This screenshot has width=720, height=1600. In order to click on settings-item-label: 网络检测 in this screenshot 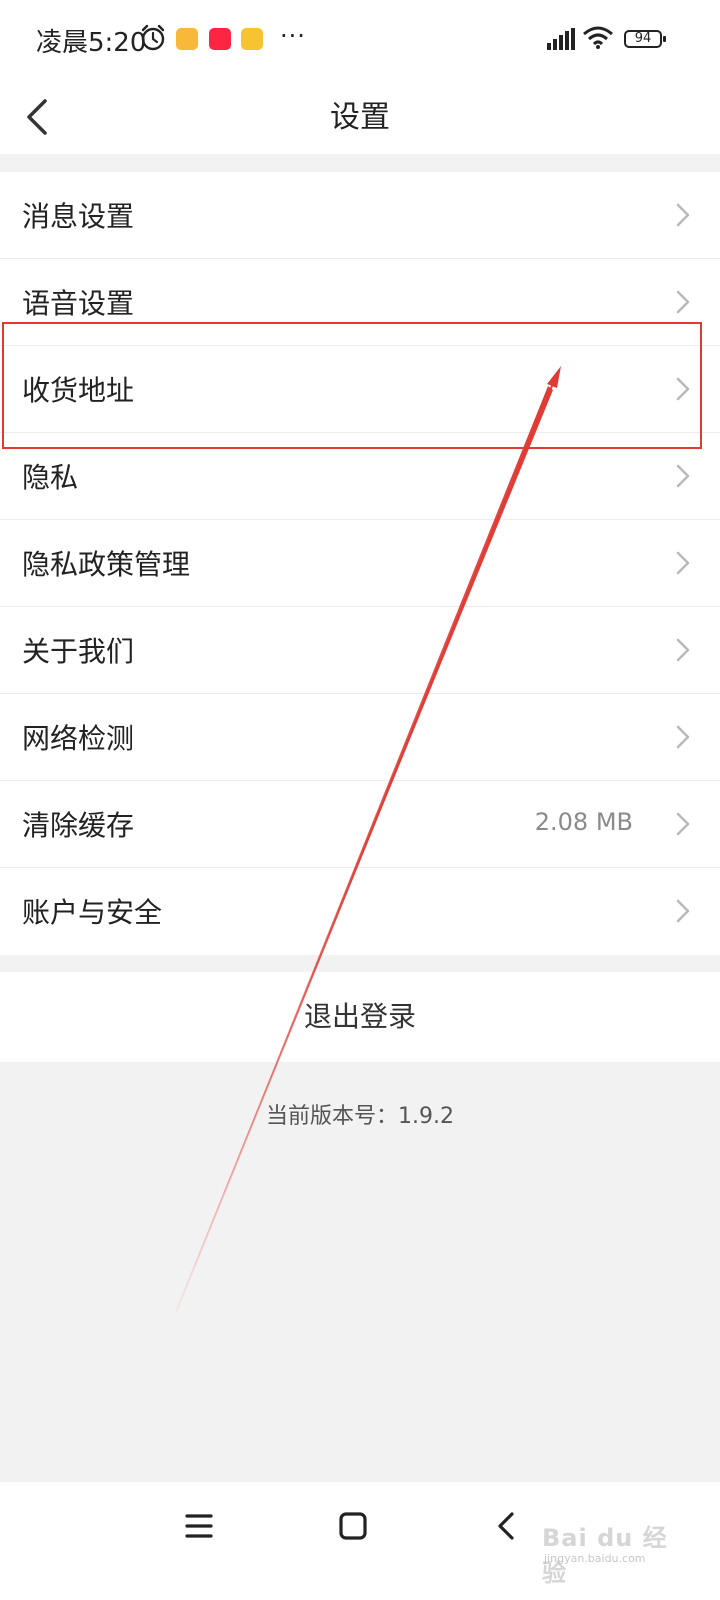, I will do `click(78, 738)`.